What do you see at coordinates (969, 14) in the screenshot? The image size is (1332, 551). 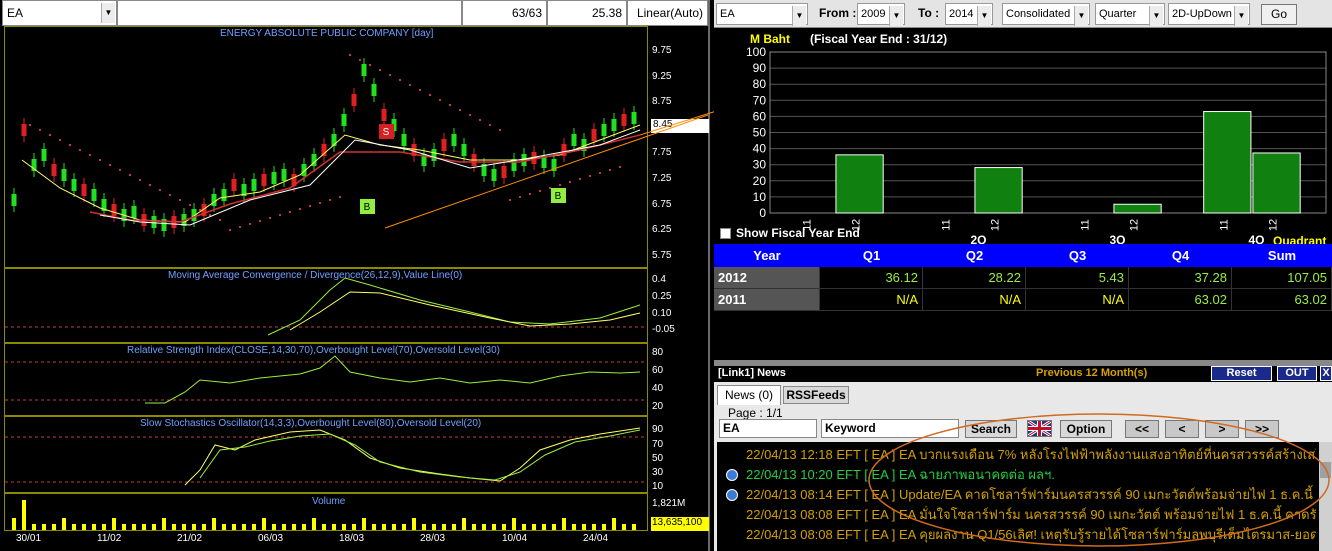 I see `to-year-select: 2014 ▼` at bounding box center [969, 14].